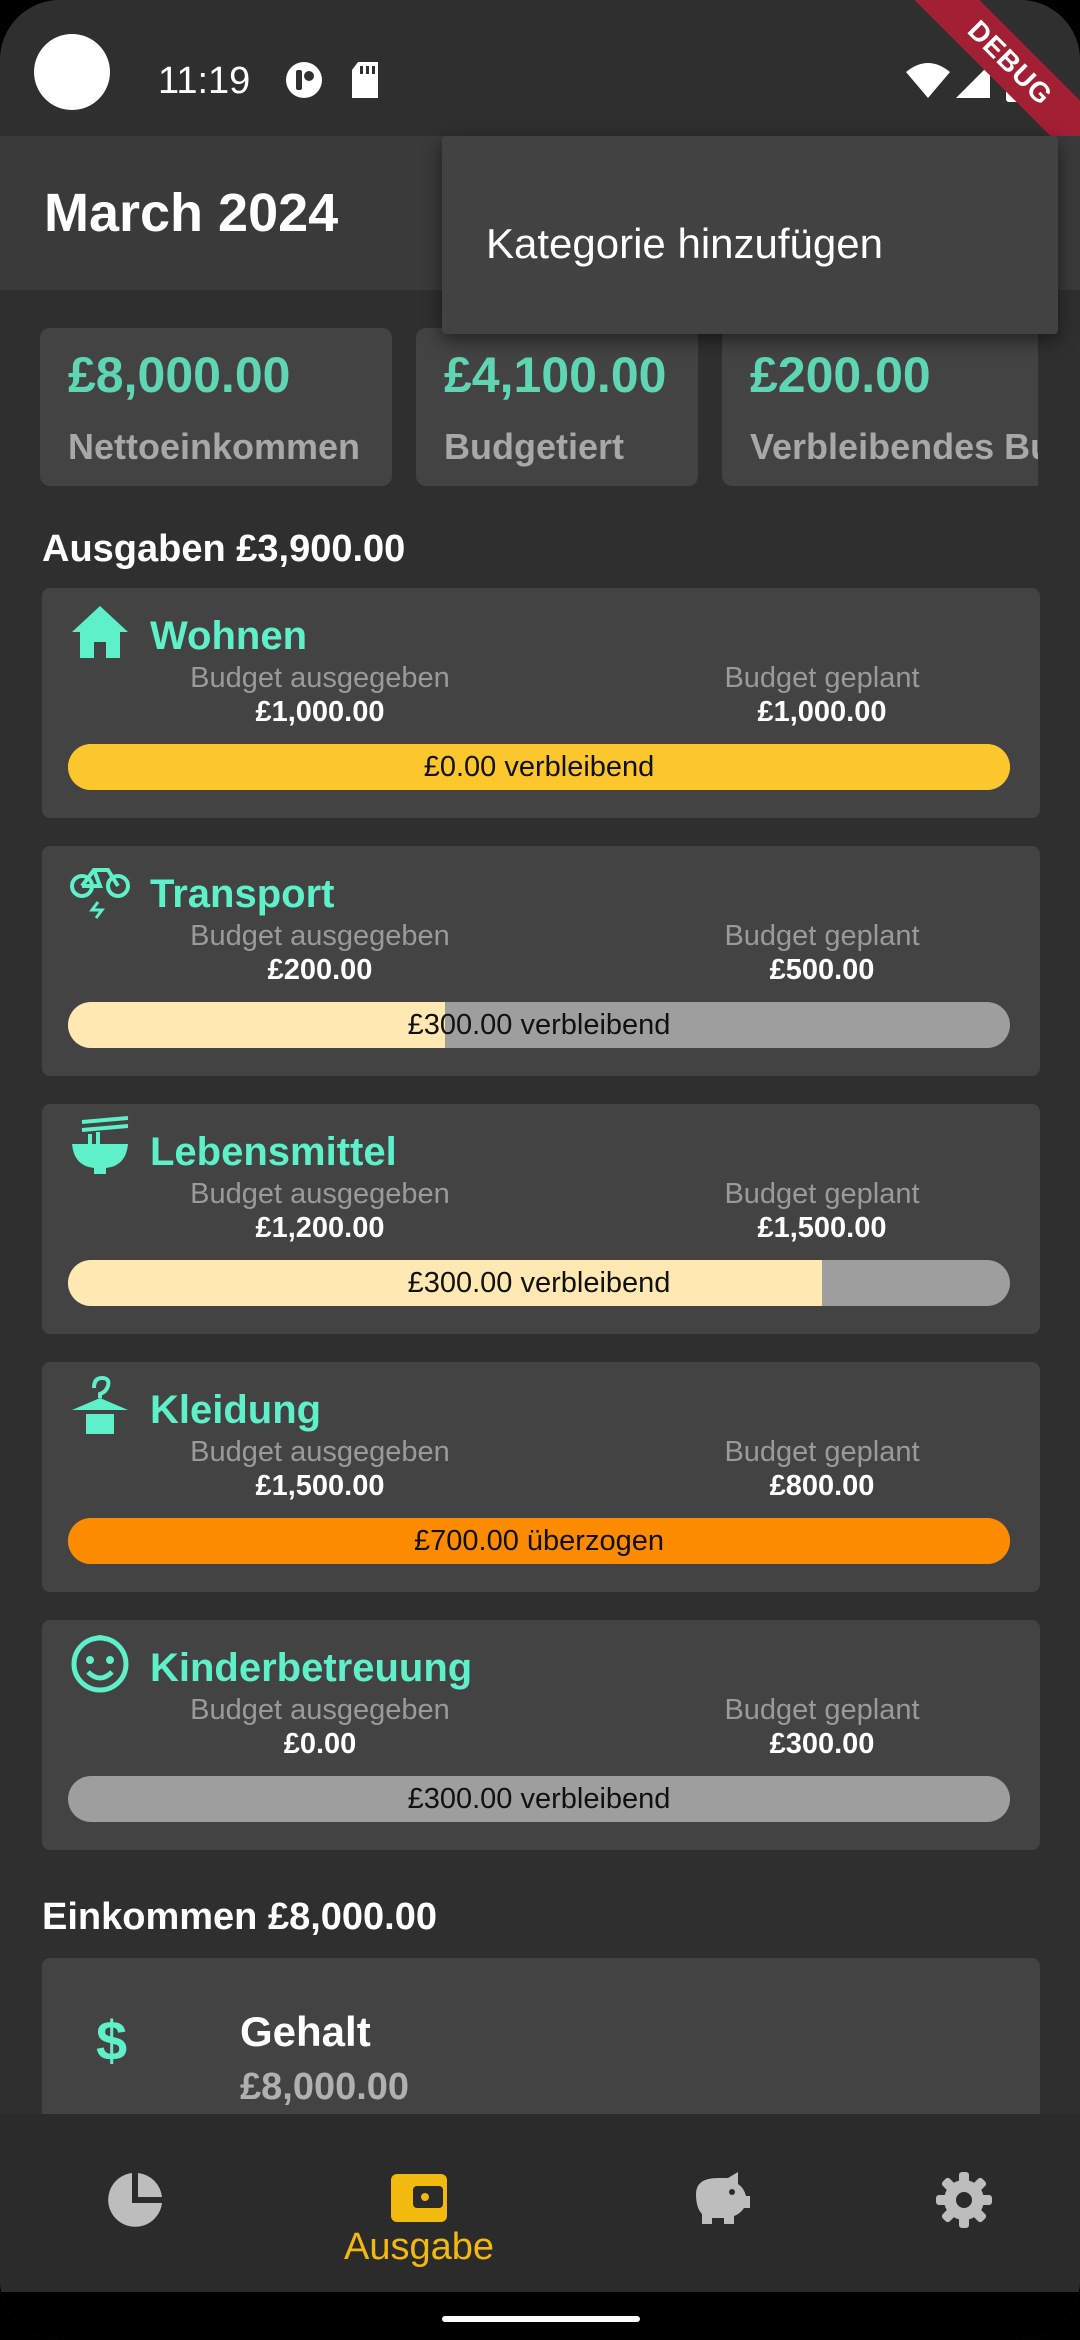 Image resolution: width=1080 pixels, height=2340 pixels. I want to click on summary-amount: £4,100.00, so click(555, 375).